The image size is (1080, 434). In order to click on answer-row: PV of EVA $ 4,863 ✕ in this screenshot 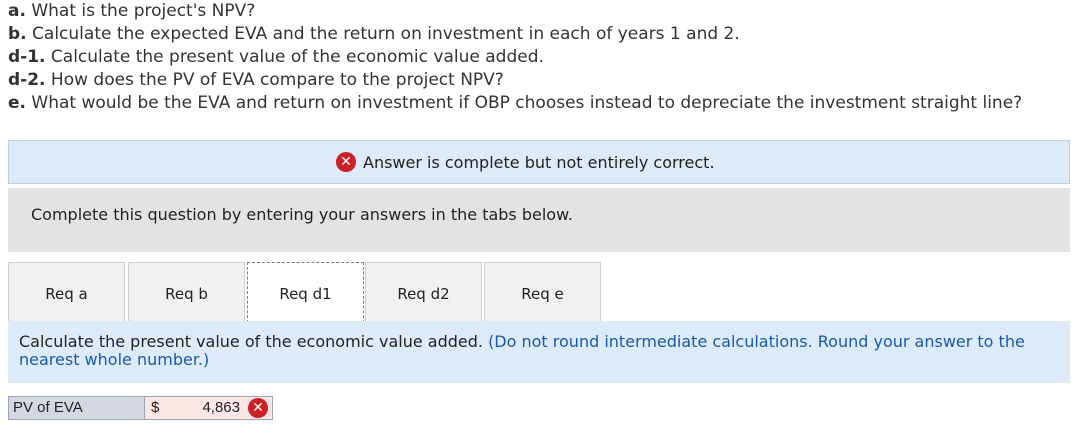, I will do `click(140, 408)`.